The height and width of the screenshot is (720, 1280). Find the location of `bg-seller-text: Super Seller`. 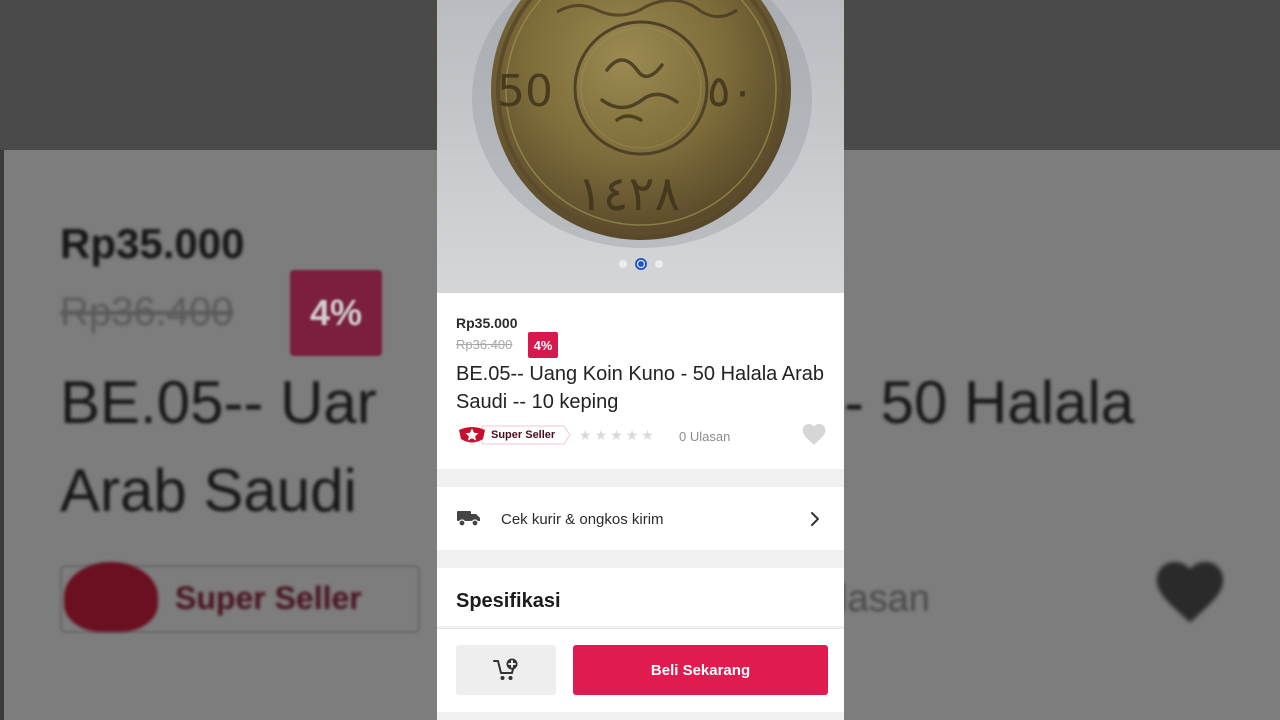

bg-seller-text: Super Seller is located at coordinates (268, 598).